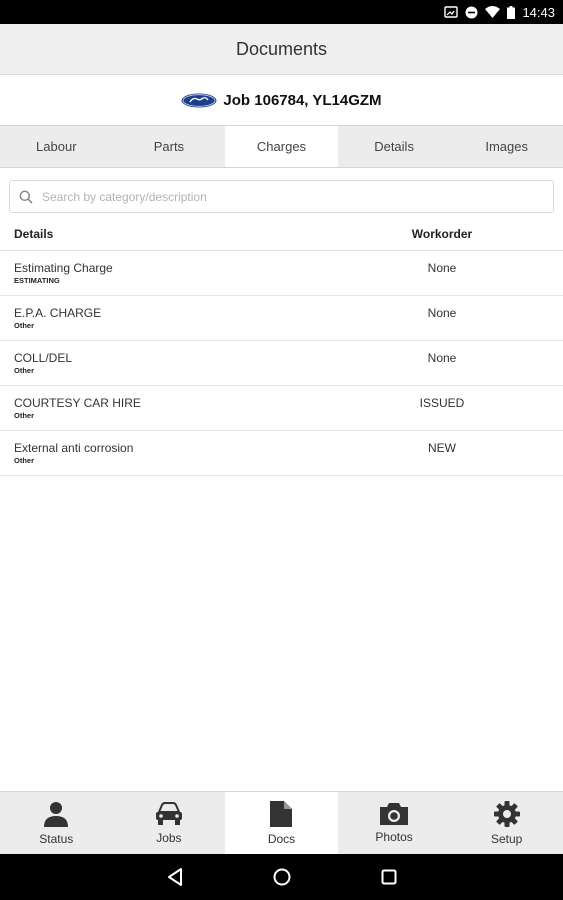 This screenshot has width=563, height=900. I want to click on bottom-nav: Status Jobs Docs Photos Setup, so click(281, 822).